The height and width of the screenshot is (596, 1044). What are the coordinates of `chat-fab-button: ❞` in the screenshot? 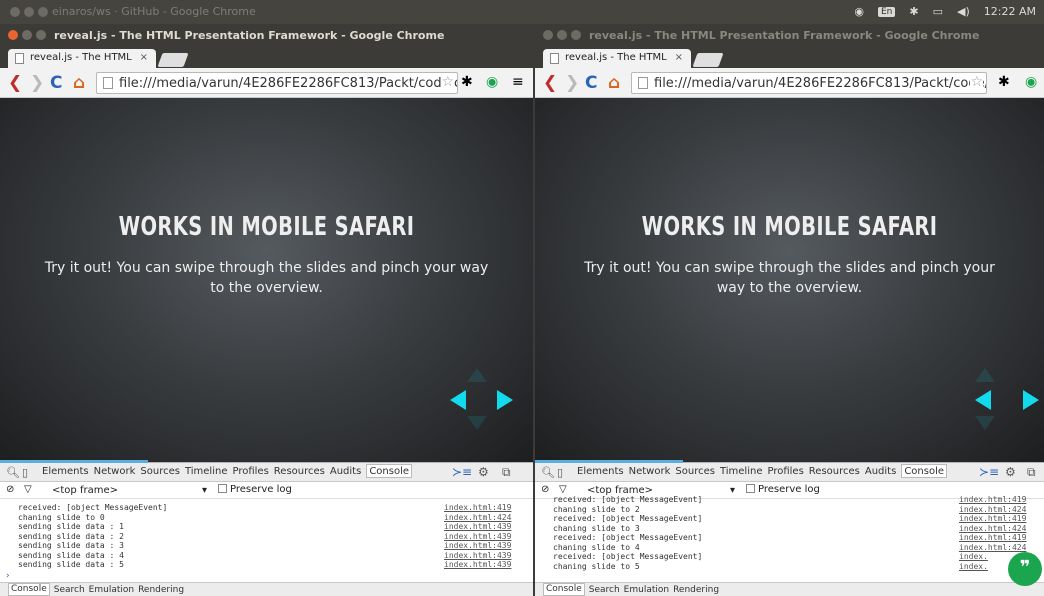 It's located at (1025, 569).